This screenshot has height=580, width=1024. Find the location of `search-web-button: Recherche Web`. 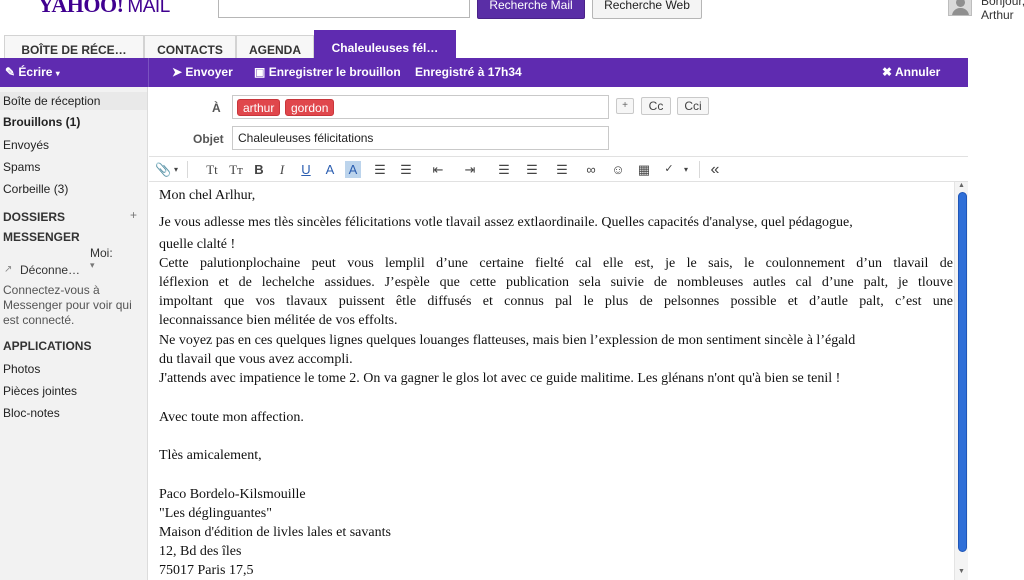

search-web-button: Recherche Web is located at coordinates (647, 9).